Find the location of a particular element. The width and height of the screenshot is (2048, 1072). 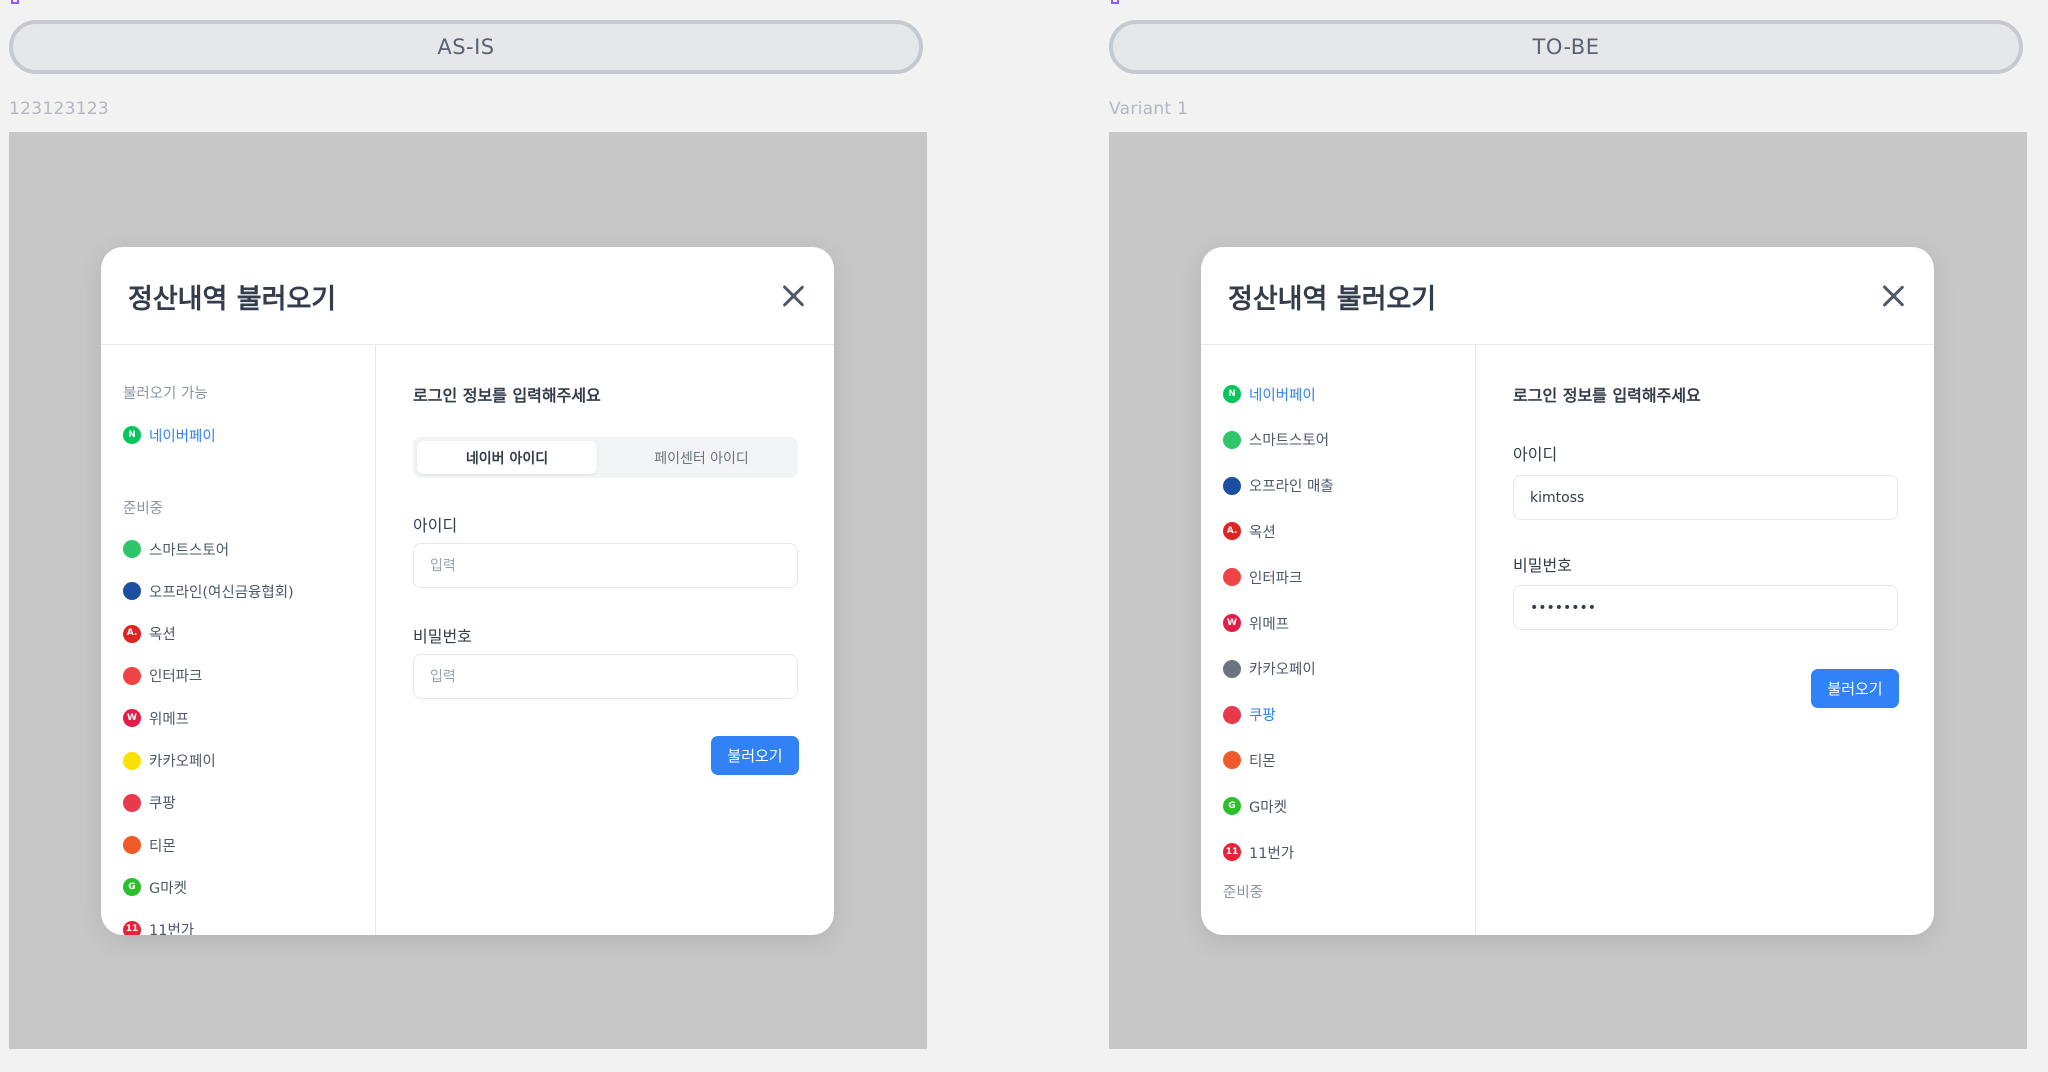

as-is-variant-label: 123123123 is located at coordinates (59, 109).